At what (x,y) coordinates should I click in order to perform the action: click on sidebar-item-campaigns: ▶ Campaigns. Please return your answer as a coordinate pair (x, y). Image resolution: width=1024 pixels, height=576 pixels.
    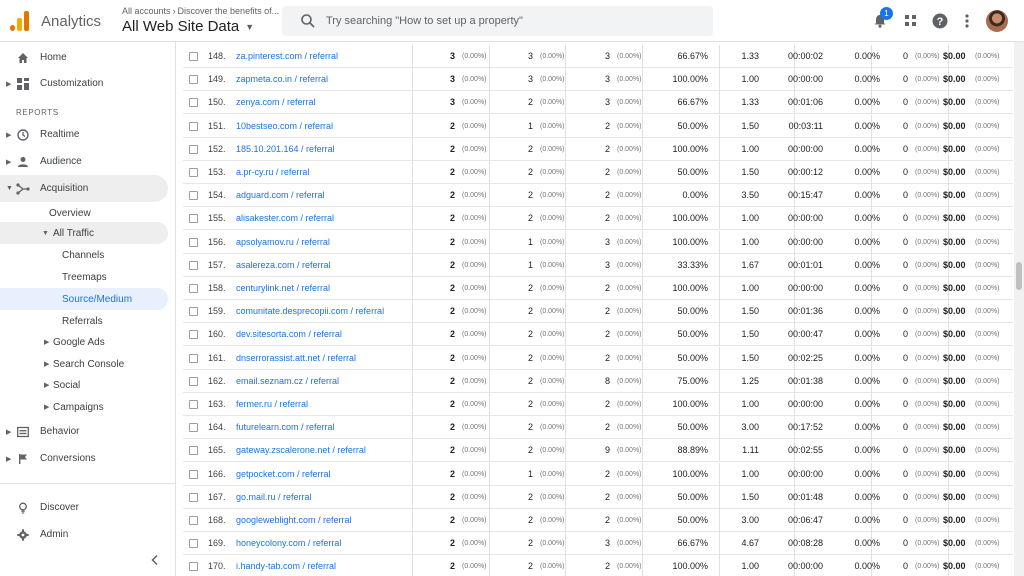
    Looking at the image, I should click on (84, 407).